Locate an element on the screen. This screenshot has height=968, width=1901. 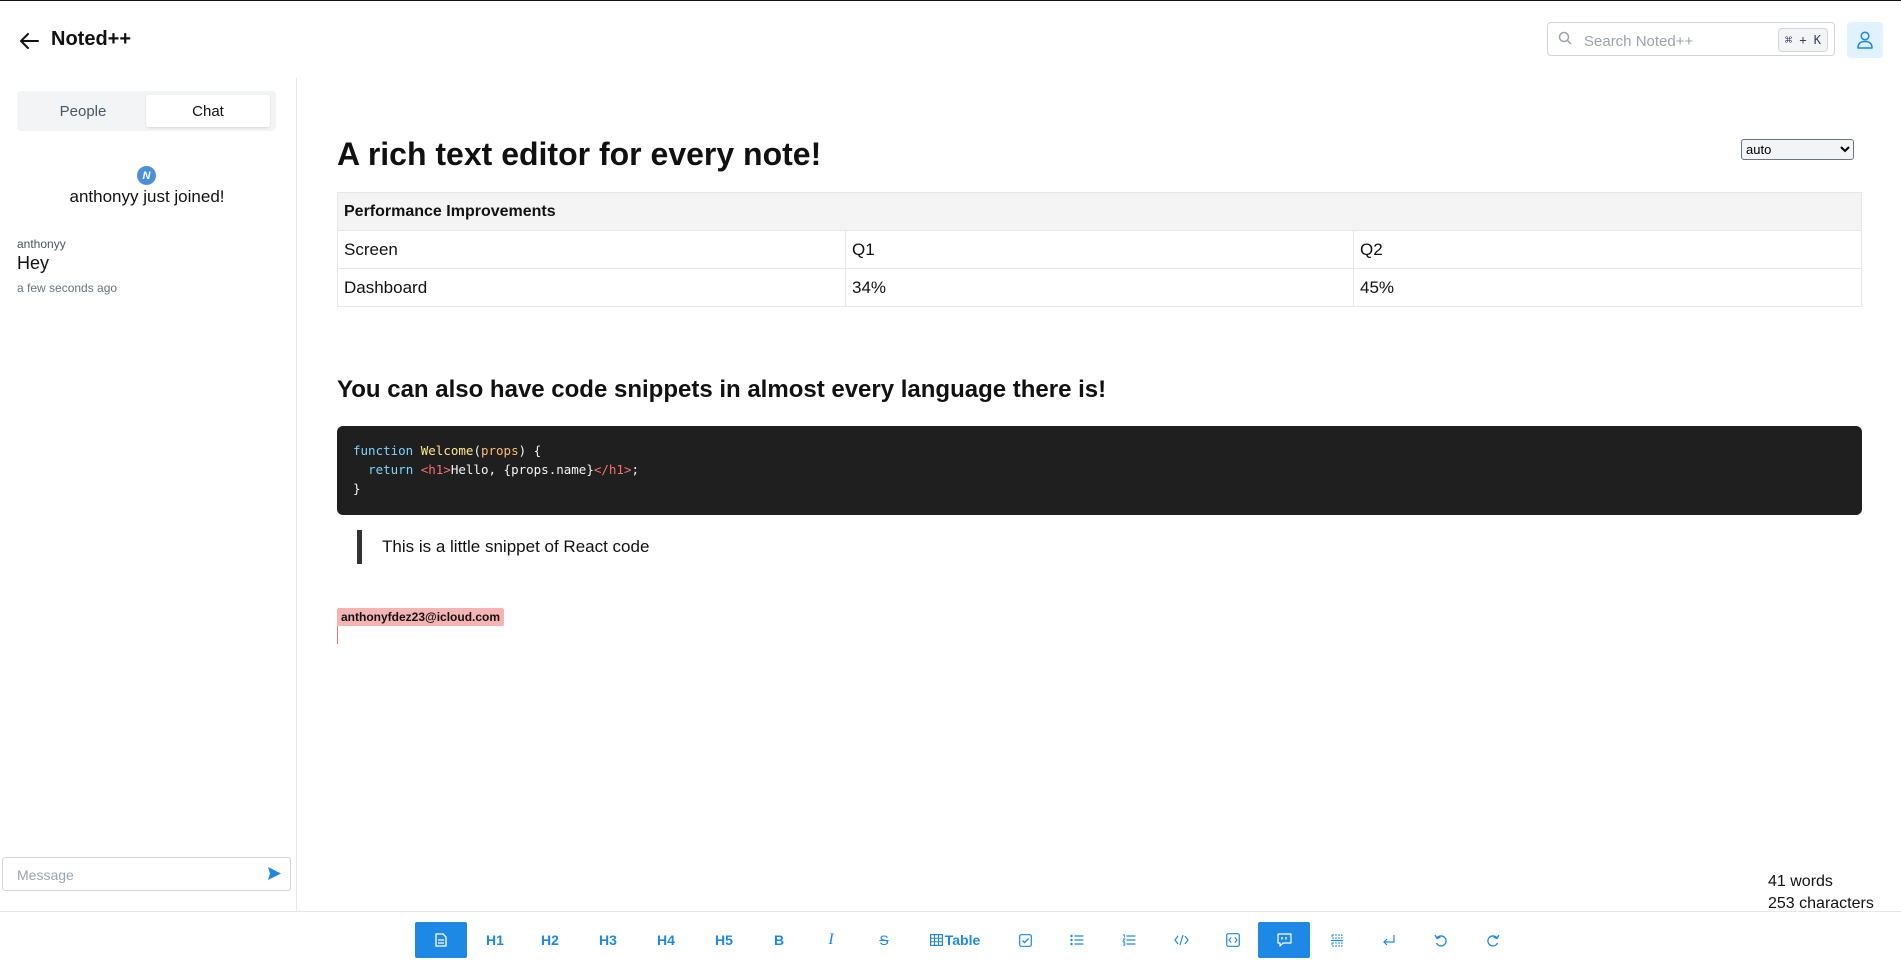
bullet-list-icon is located at coordinates (1077, 940).